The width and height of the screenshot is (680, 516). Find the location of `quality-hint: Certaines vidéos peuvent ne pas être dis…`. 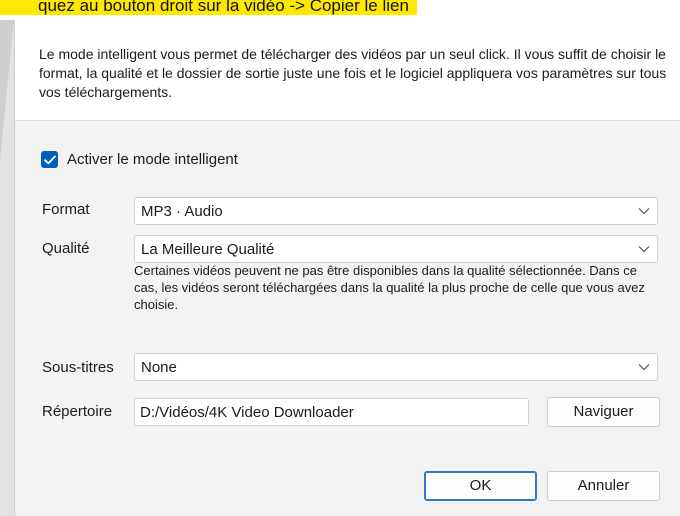

quality-hint: Certaines vidéos peuvent ne pas être dis… is located at coordinates (389, 287).